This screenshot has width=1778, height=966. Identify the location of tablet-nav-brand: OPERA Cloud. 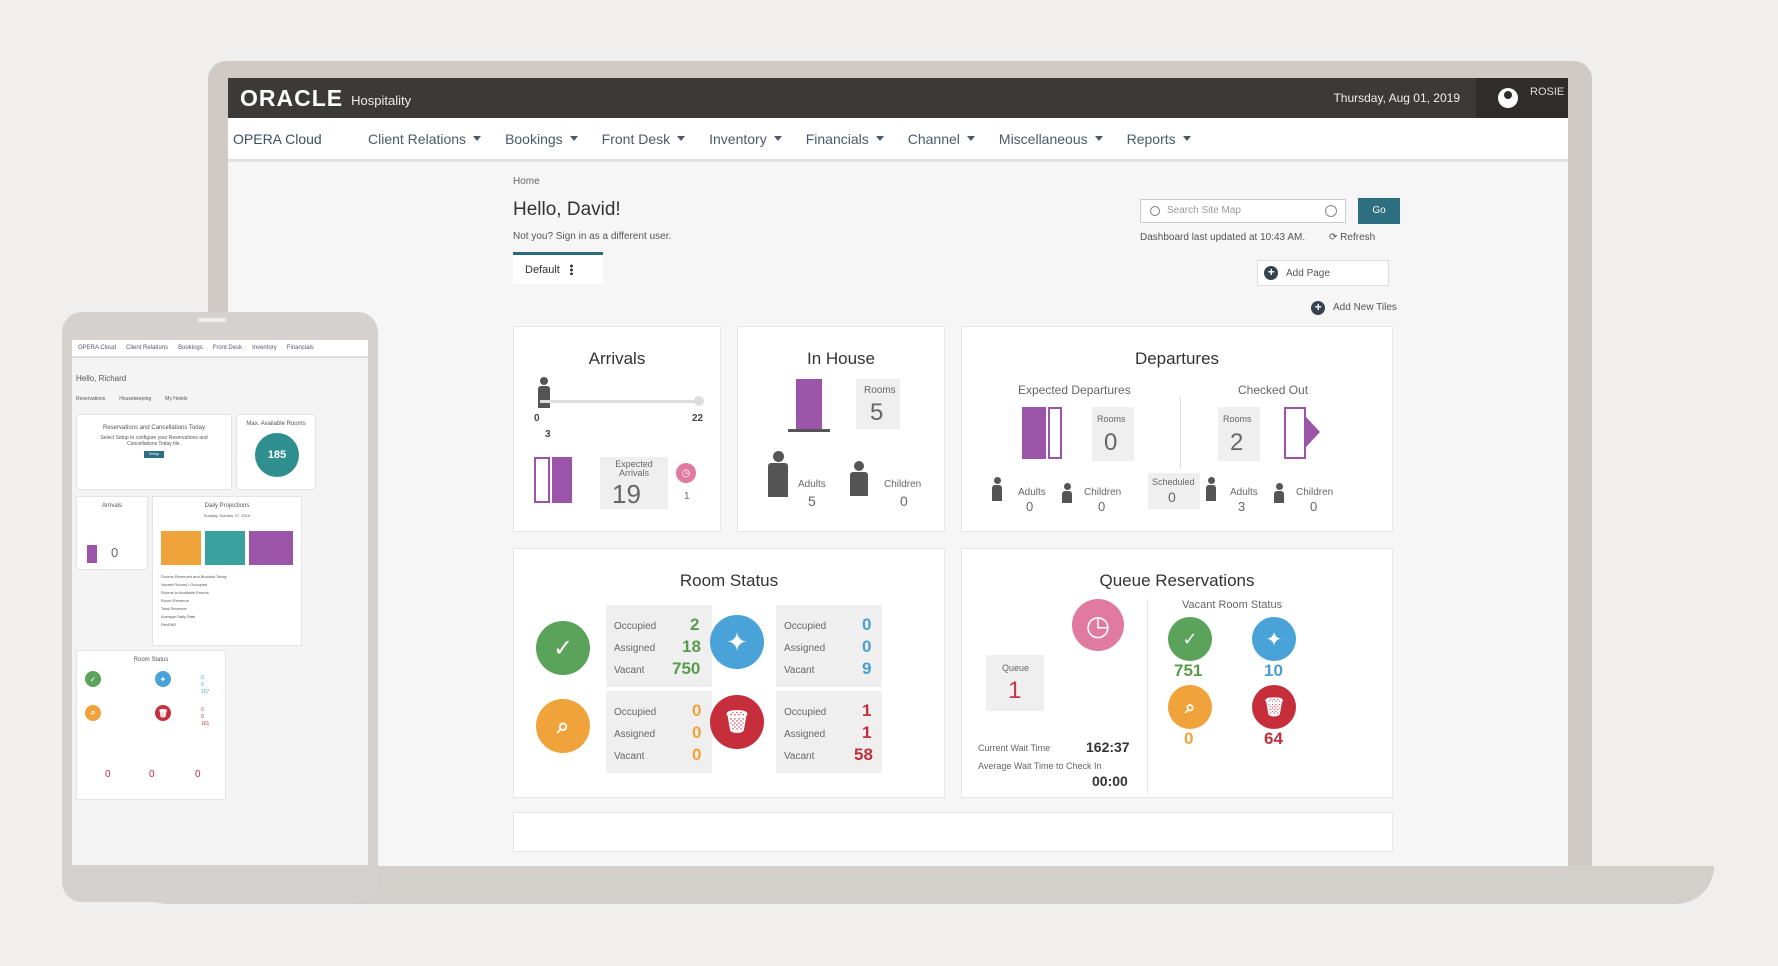
(97, 348).